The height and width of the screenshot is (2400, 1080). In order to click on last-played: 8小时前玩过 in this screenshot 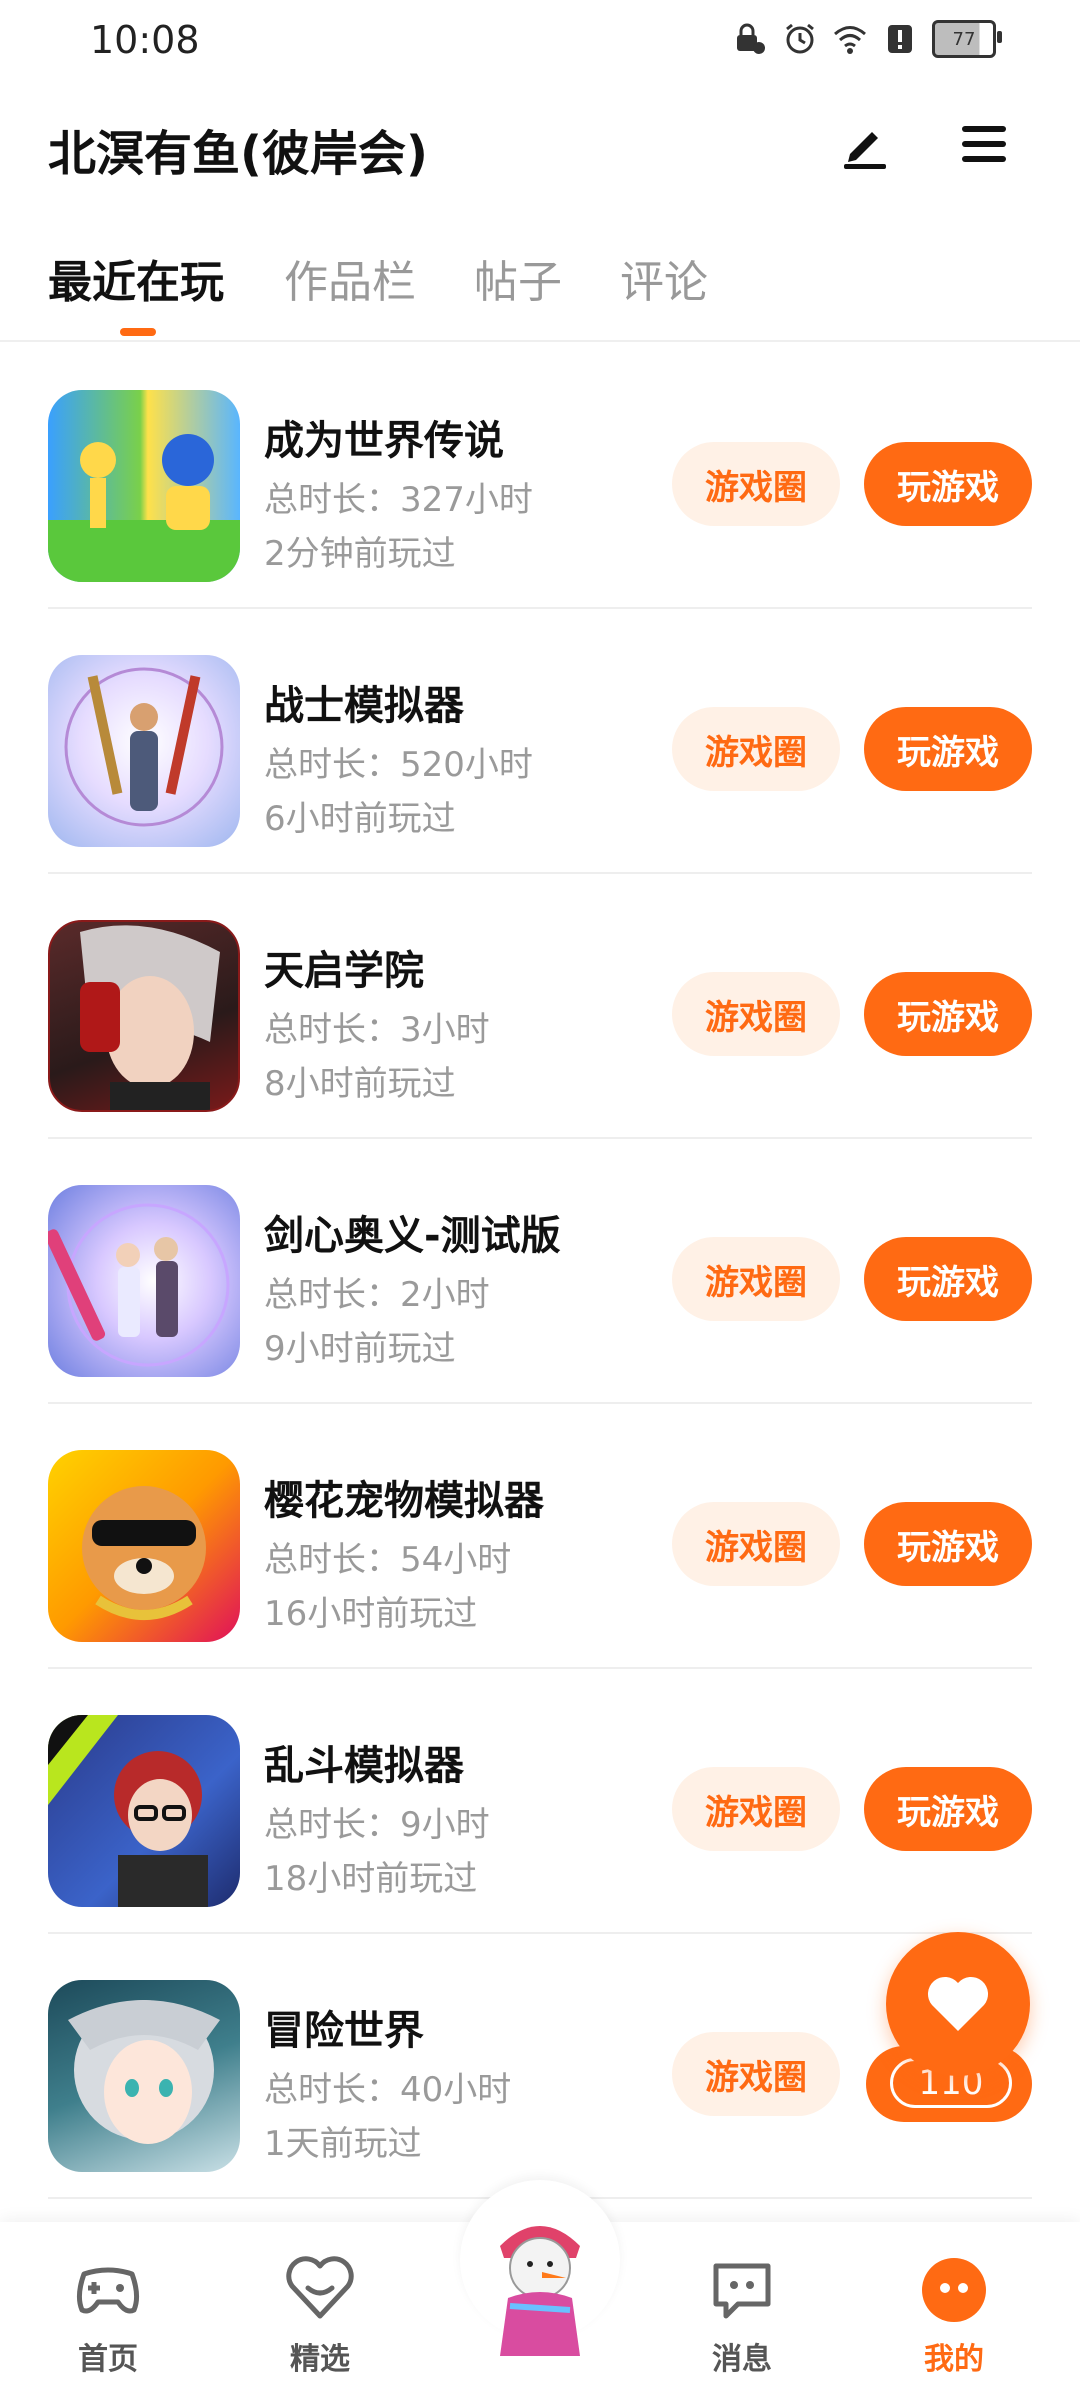, I will do `click(360, 1084)`.